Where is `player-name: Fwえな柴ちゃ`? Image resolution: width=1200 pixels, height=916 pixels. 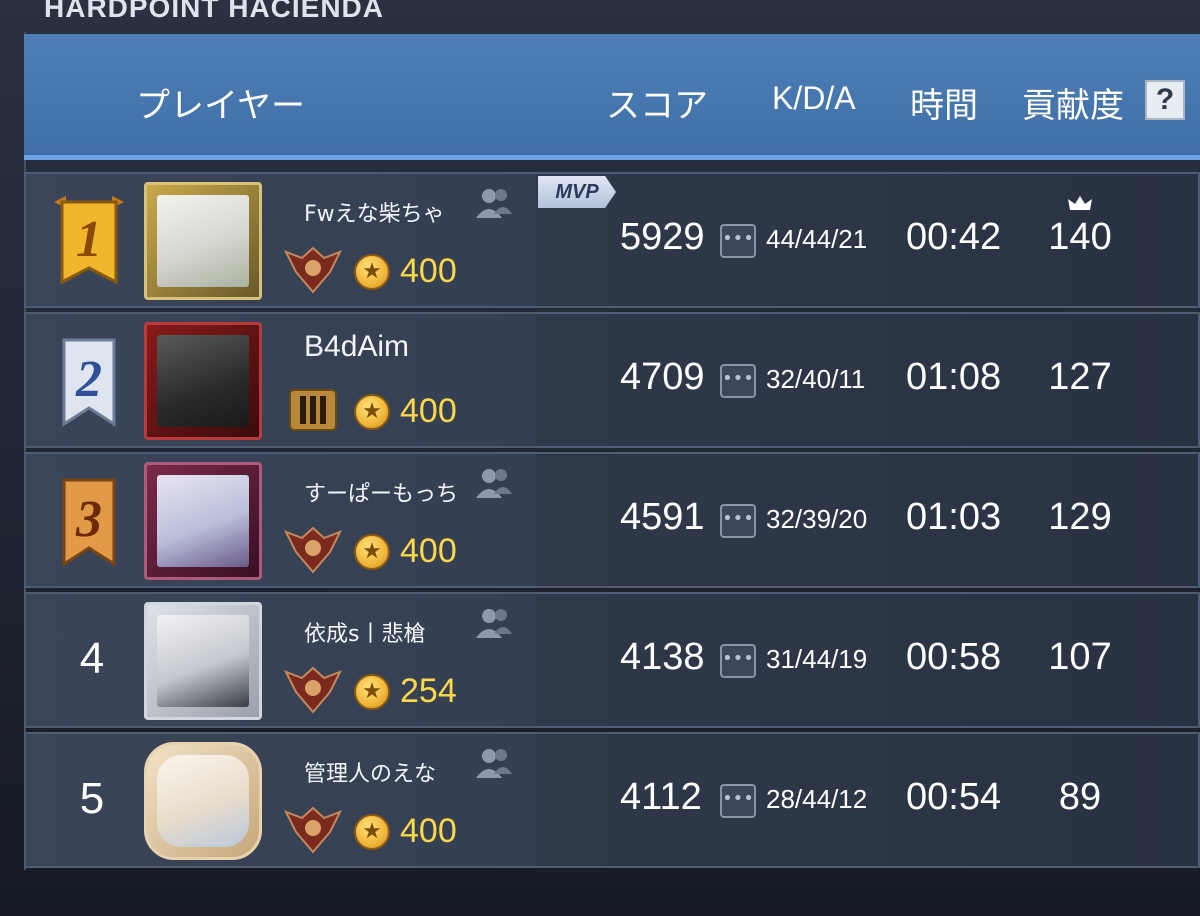
player-name: Fwえな柴ちゃ is located at coordinates (374, 214).